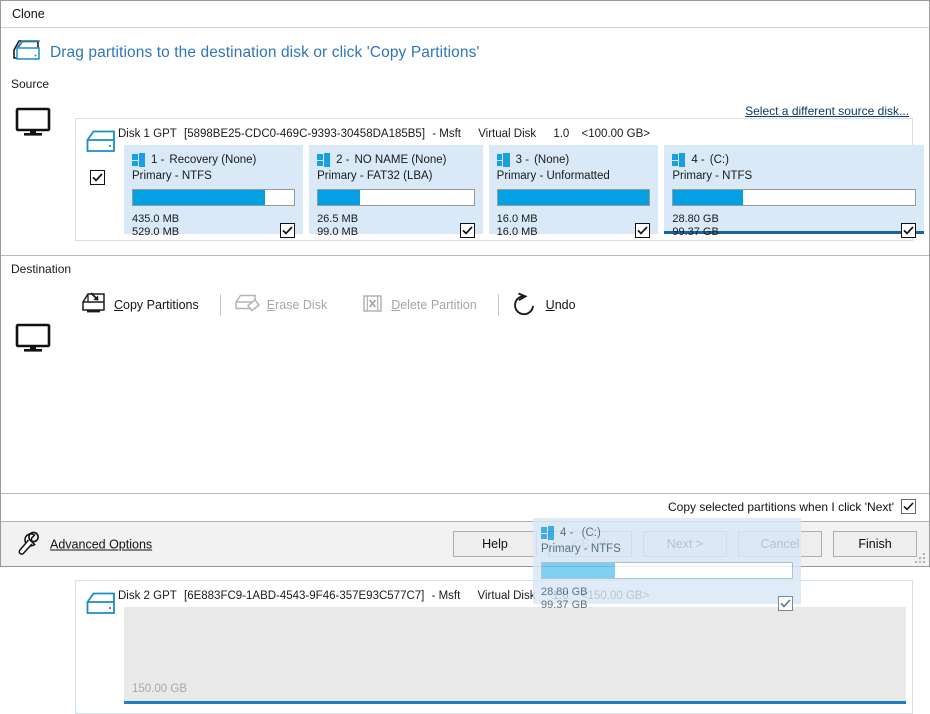 The width and height of the screenshot is (930, 714). What do you see at coordinates (507, 134) in the screenshot?
I see `source-disk-model: Virtual Disk` at bounding box center [507, 134].